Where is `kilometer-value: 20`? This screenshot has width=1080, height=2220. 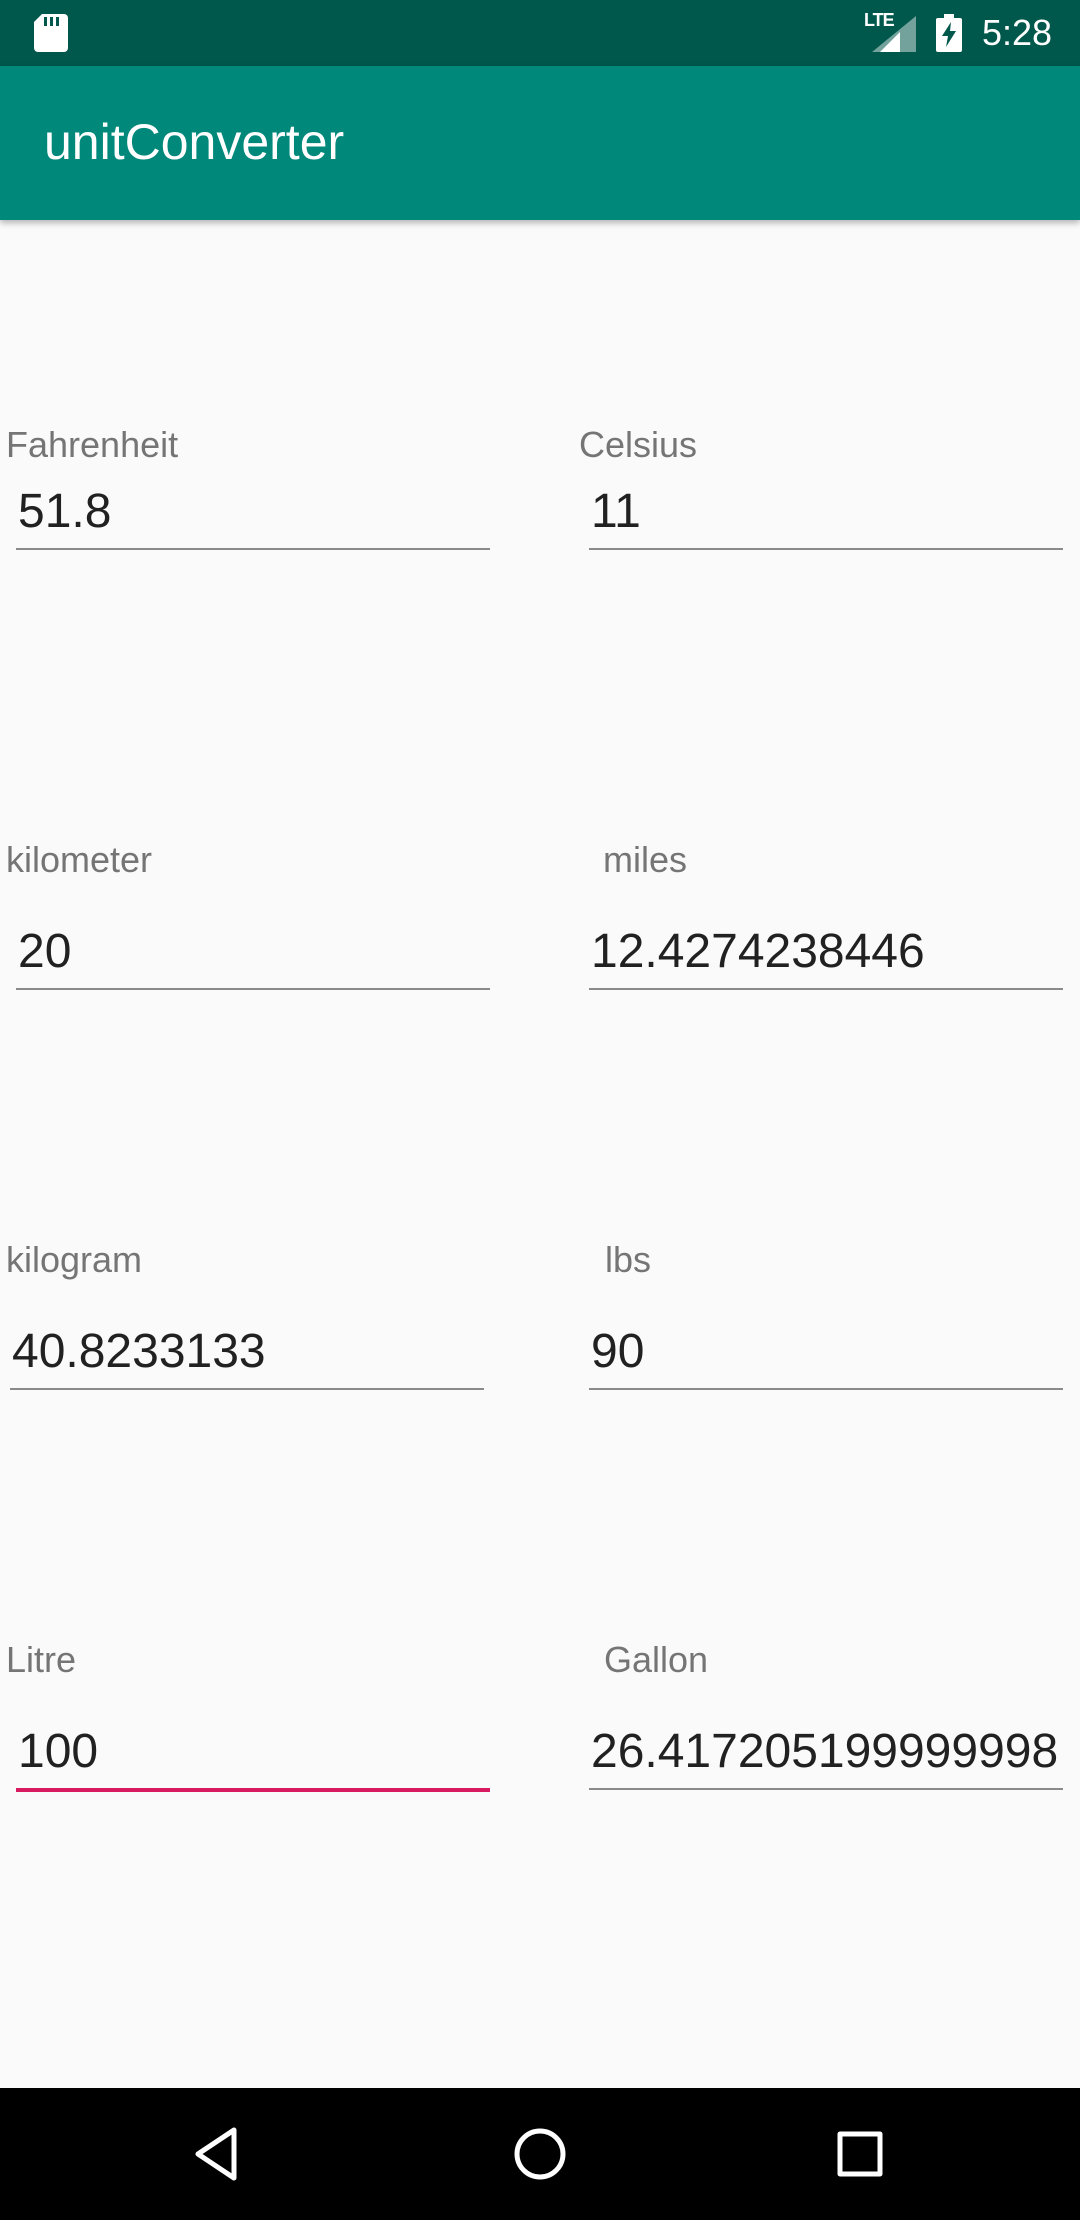
kilometer-value: 20 is located at coordinates (45, 951).